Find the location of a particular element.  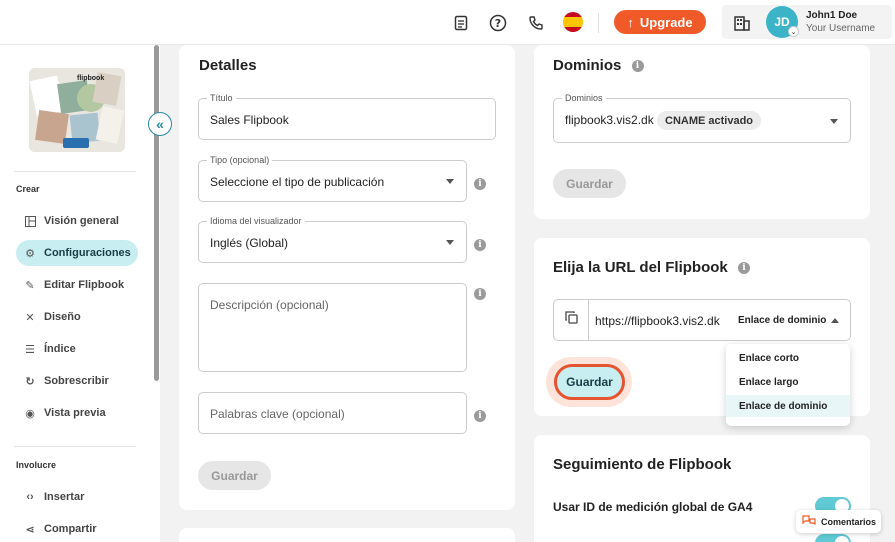

option-short-link: Enlace corto is located at coordinates (788, 358).